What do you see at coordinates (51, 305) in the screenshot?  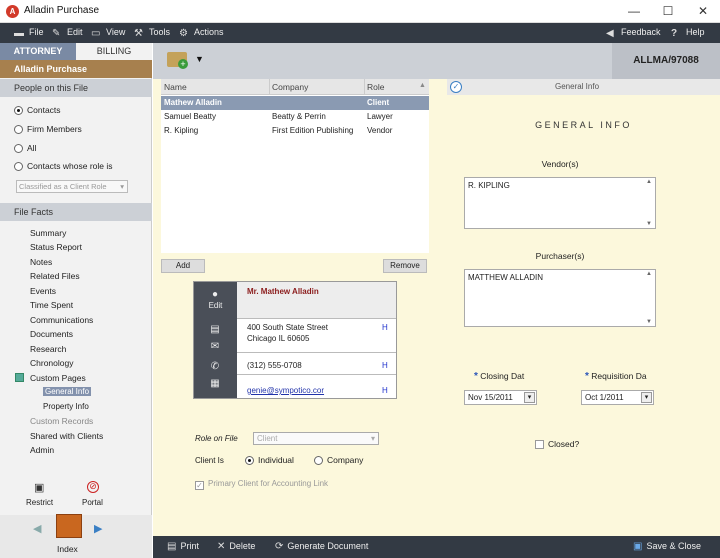 I see `nav-time-spent: Time Spent` at bounding box center [51, 305].